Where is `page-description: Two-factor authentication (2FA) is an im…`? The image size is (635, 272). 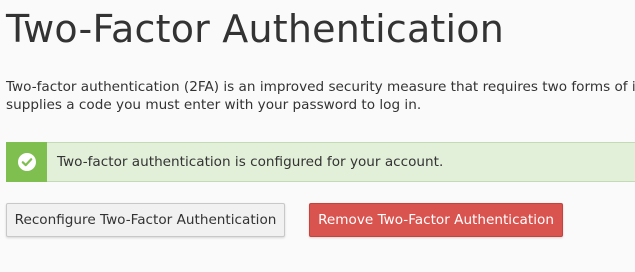 page-description: Two-factor authentication (2FA) is an im… is located at coordinates (320, 96).